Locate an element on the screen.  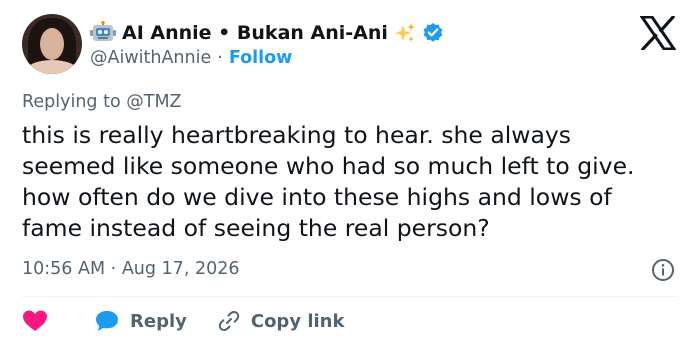
sparkle-icon is located at coordinates (404, 32).